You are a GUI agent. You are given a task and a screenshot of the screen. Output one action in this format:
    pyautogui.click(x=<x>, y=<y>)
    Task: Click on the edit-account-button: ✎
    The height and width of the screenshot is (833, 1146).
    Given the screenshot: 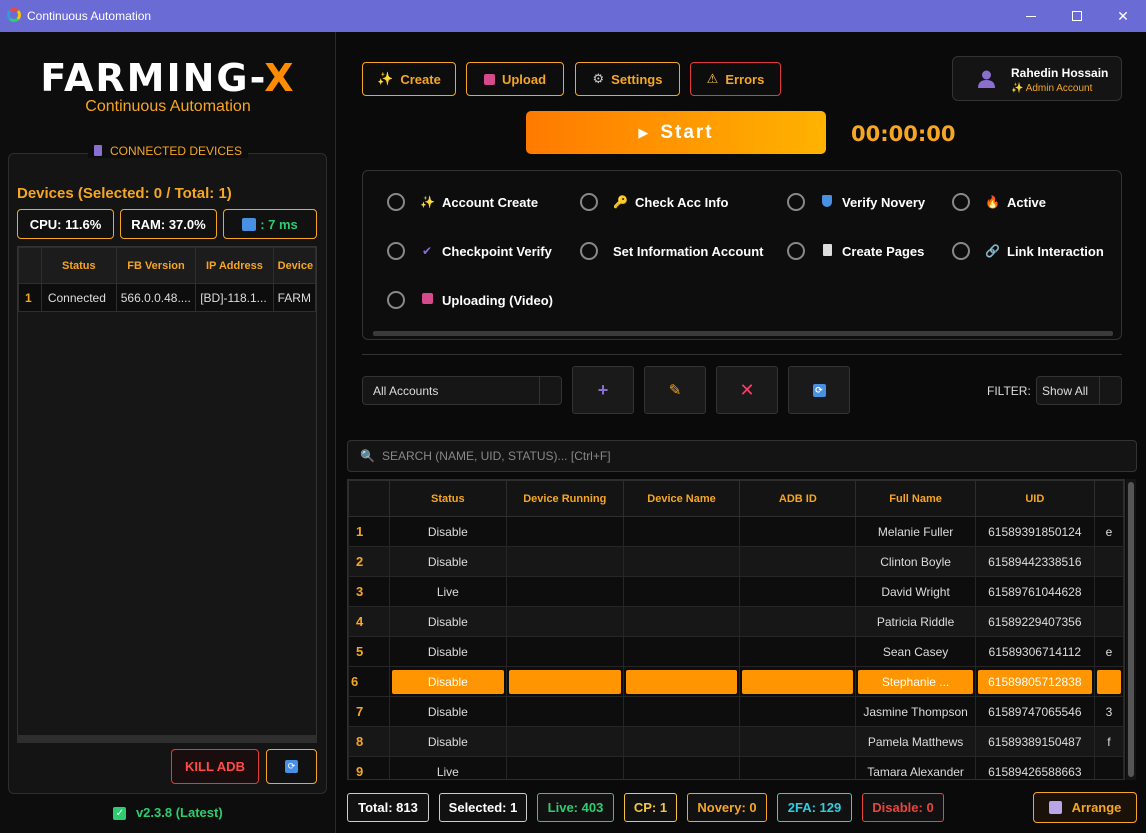 What is the action you would take?
    pyautogui.click(x=675, y=390)
    